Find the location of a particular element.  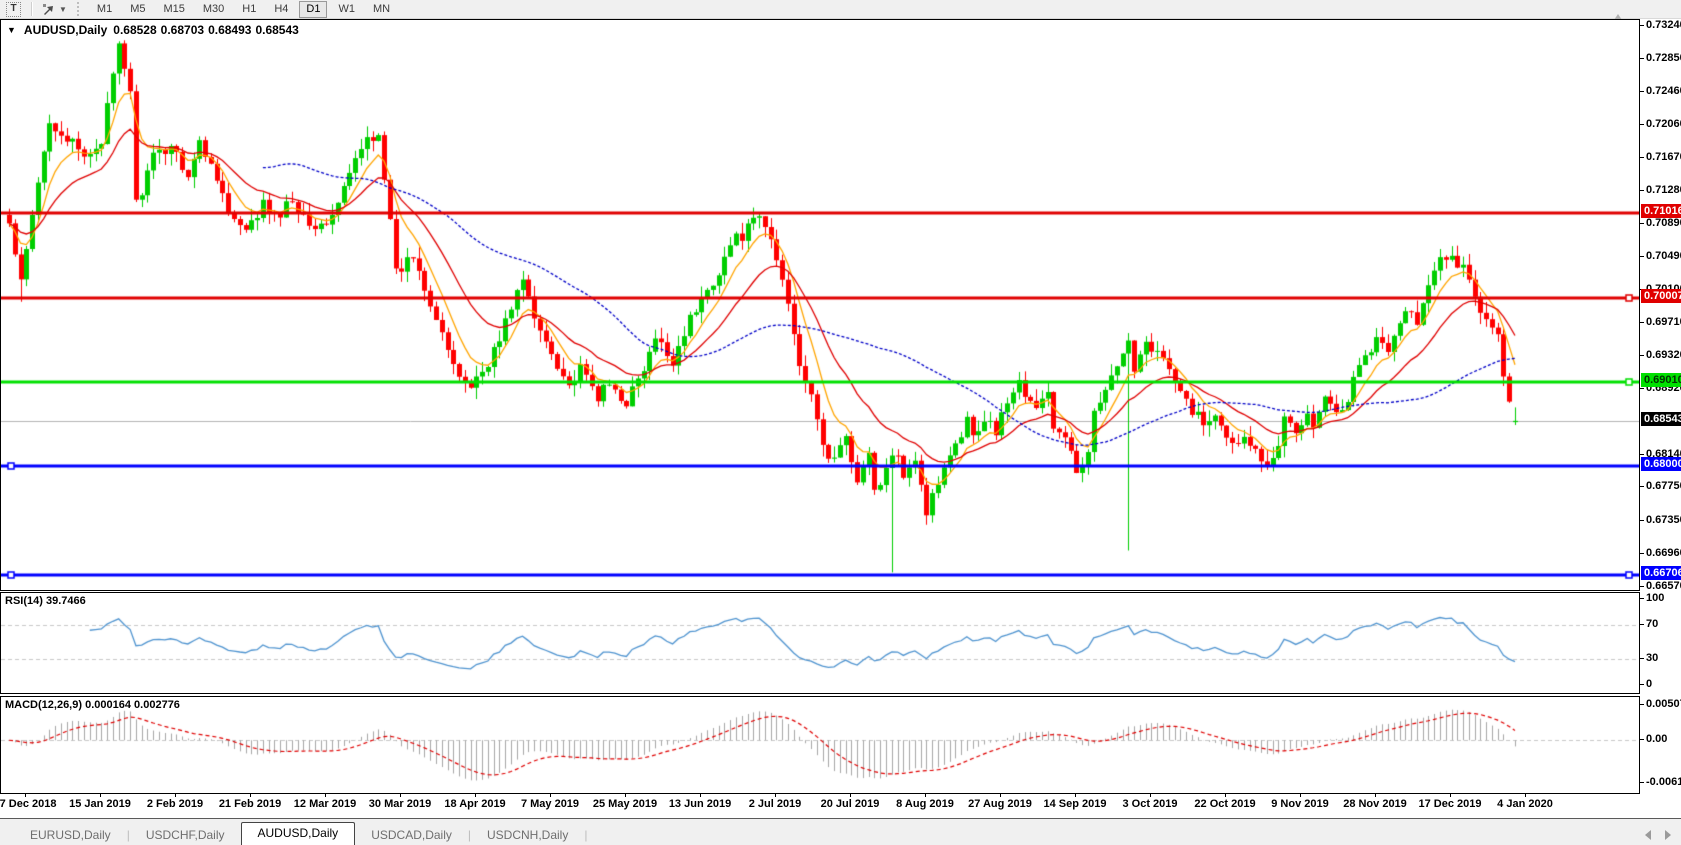

text-tool-button: T is located at coordinates (13, 9).